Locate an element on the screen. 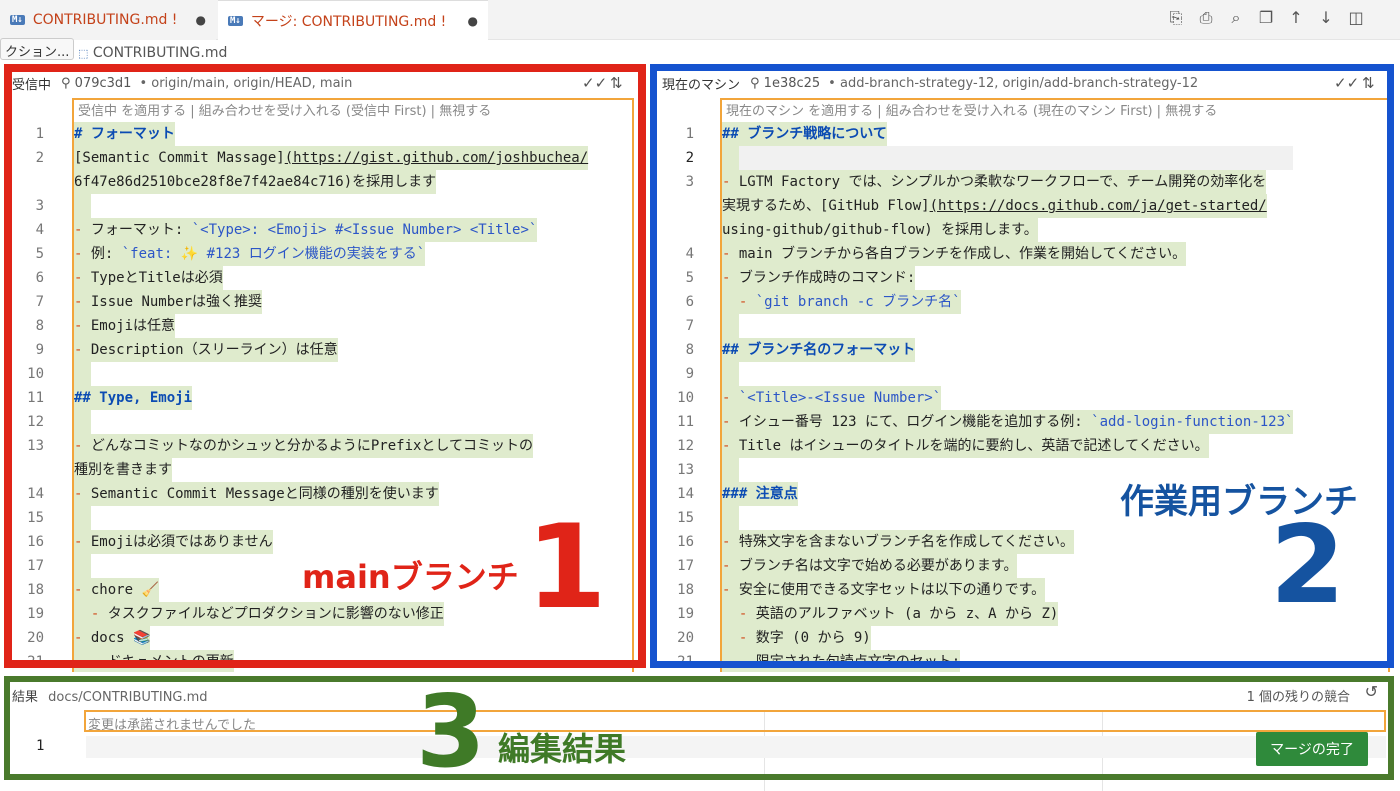 This screenshot has width=1400, height=791. current-commit-hash: ⚲ 1e38c25 is located at coordinates (785, 83).